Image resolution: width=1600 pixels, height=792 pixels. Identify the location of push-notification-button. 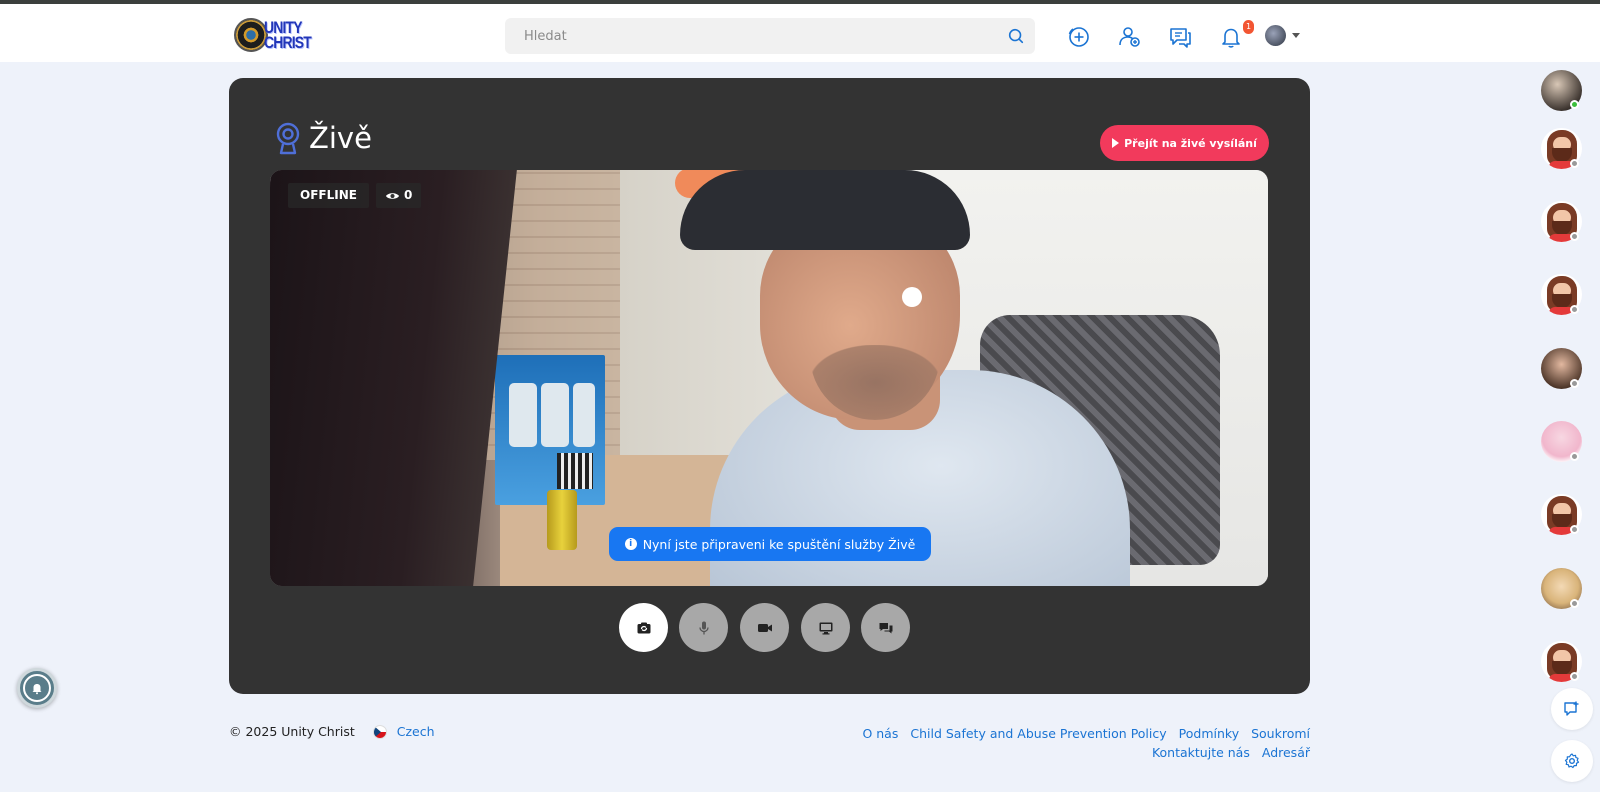
(37, 688).